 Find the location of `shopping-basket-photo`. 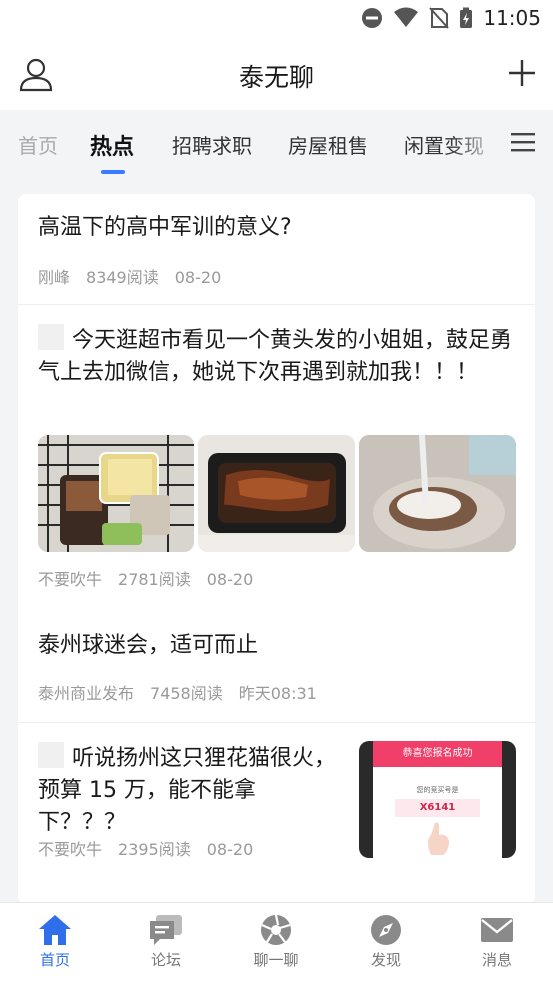

shopping-basket-photo is located at coordinates (116, 493).